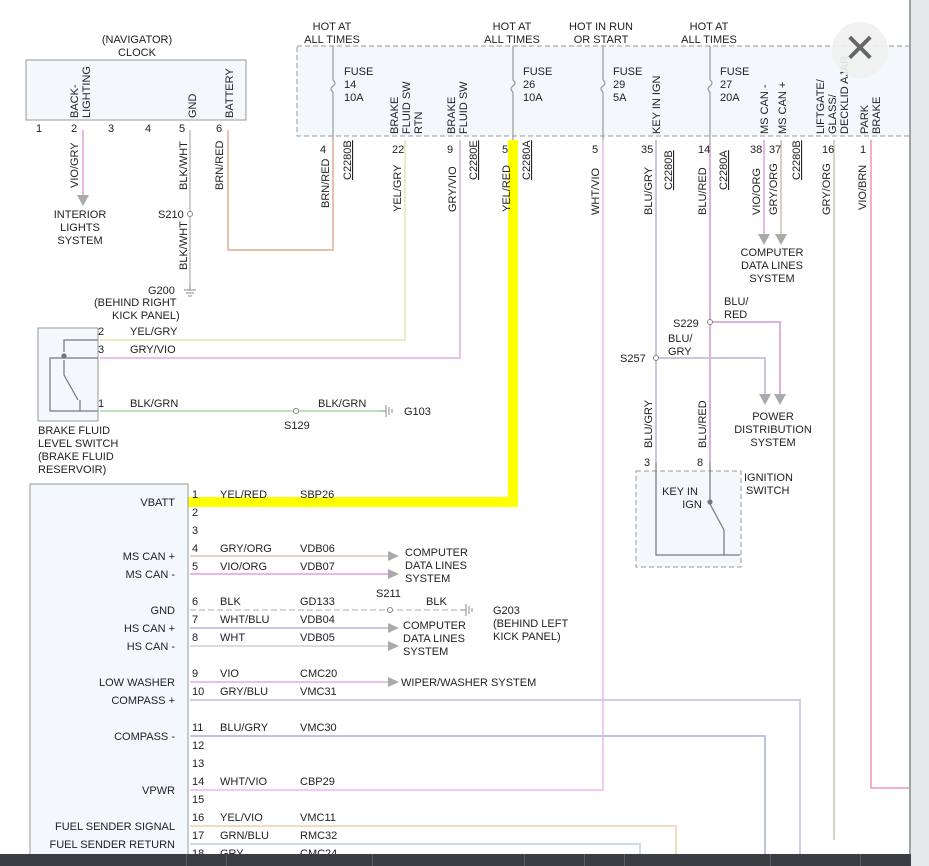 Image resolution: width=929 pixels, height=866 pixels. What do you see at coordinates (772, 266) in the screenshot?
I see `system-label: DATA LINES` at bounding box center [772, 266].